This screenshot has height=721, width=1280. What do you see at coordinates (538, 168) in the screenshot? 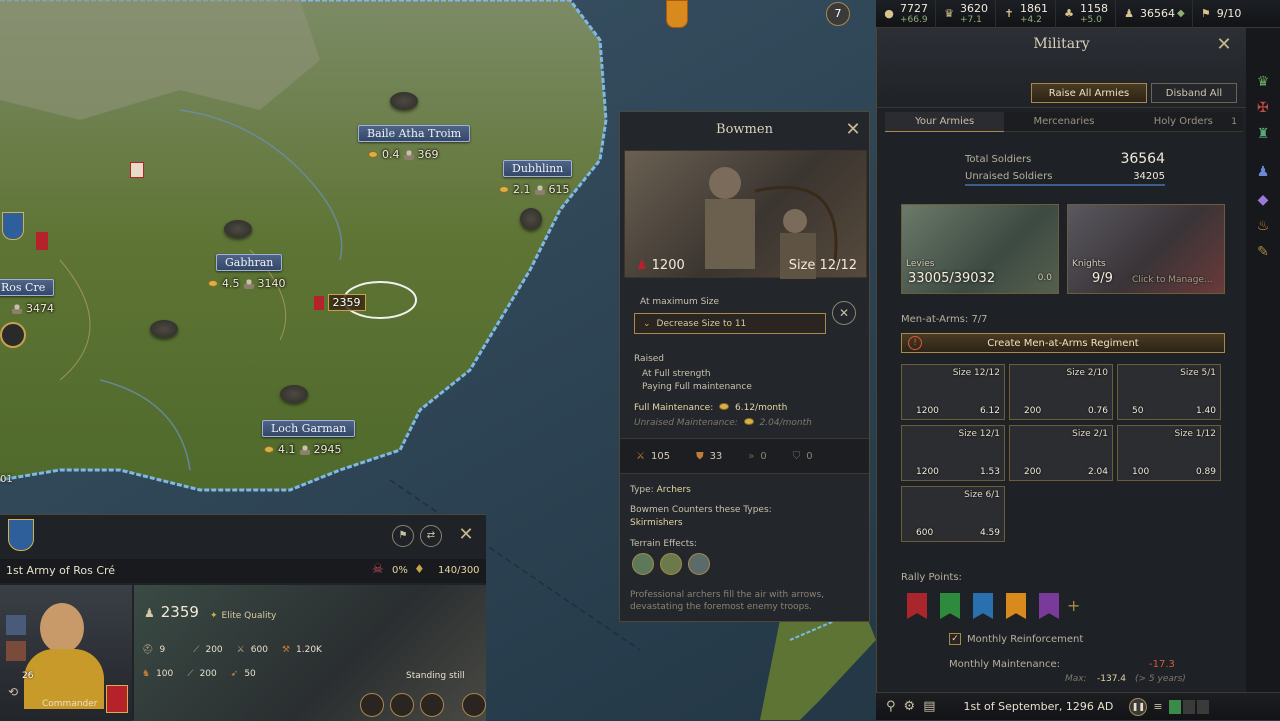
I see `county-label-dubhlinn: Dubhlinn` at bounding box center [538, 168].